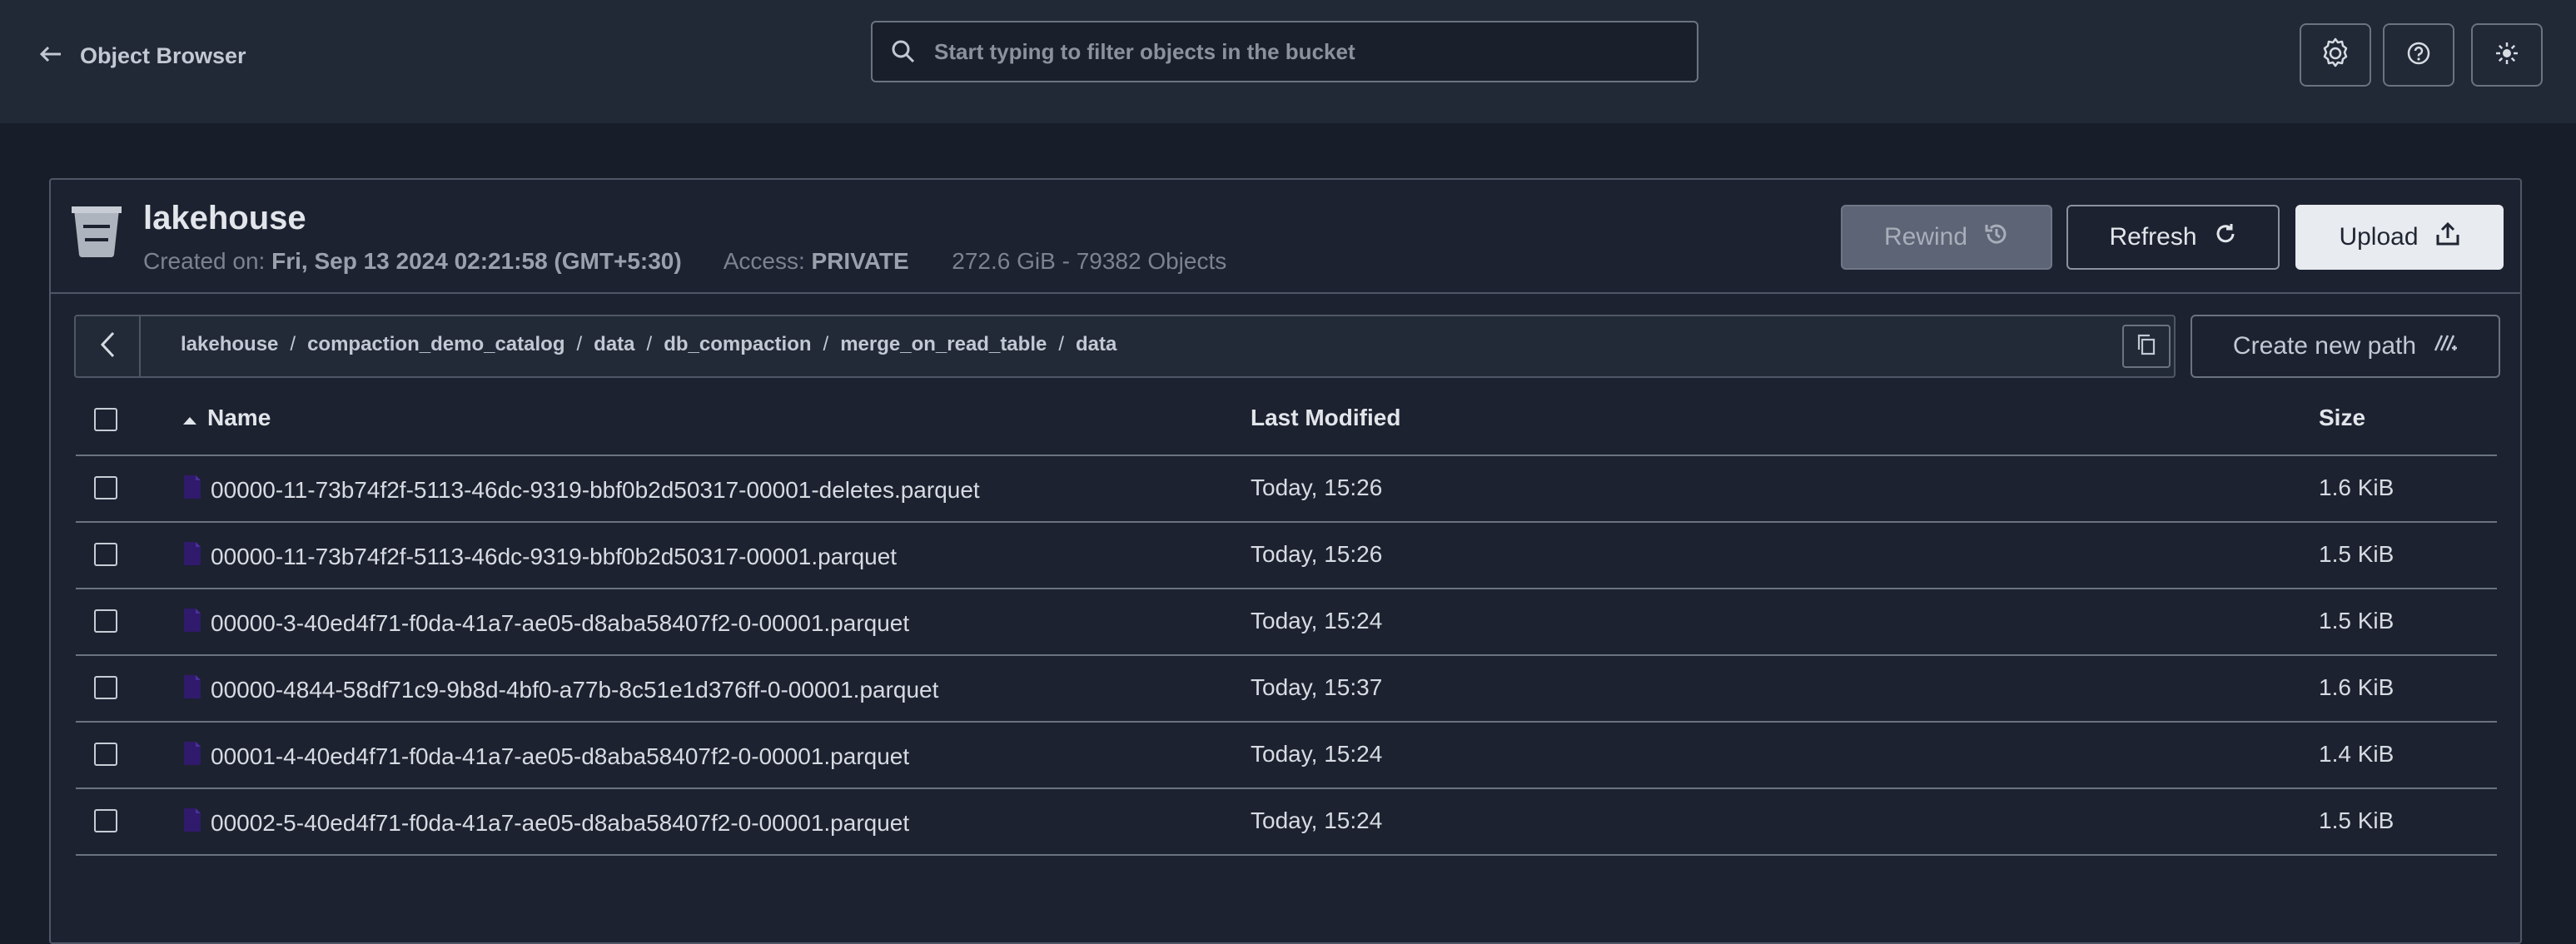 The width and height of the screenshot is (2576, 944). What do you see at coordinates (1925, 237) in the screenshot?
I see `rewind-label: Rewind` at bounding box center [1925, 237].